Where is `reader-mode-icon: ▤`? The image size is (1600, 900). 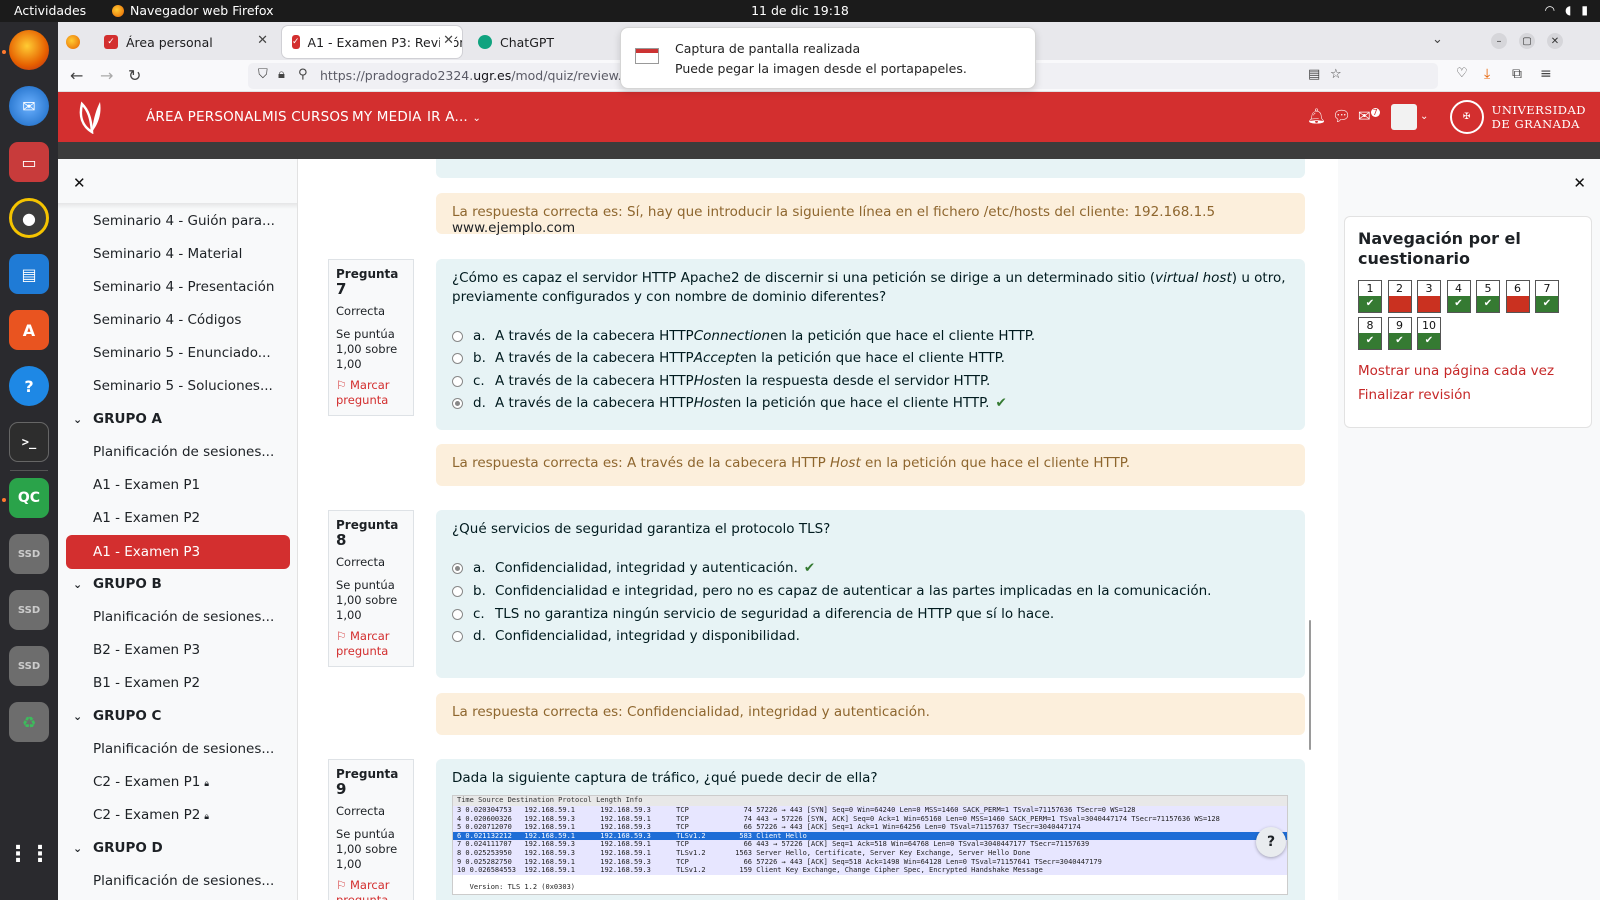
reader-mode-icon: ▤ is located at coordinates (1314, 74).